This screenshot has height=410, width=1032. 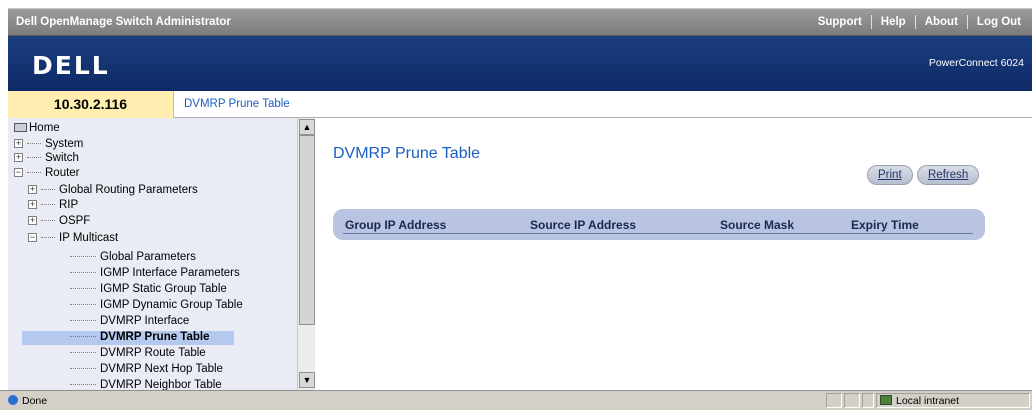 I want to click on column-header-source-ip: Source IP Address, so click(x=583, y=225).